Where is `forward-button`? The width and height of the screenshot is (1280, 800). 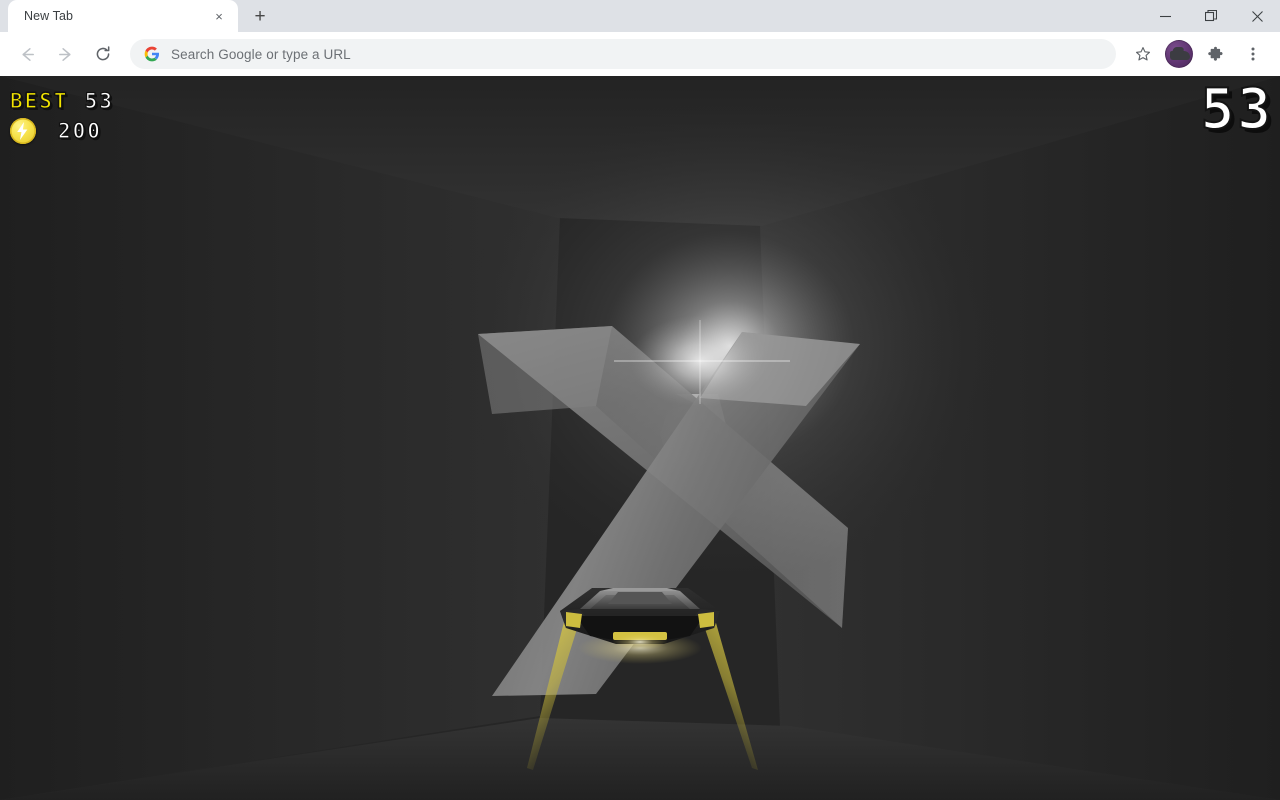 forward-button is located at coordinates (65, 54).